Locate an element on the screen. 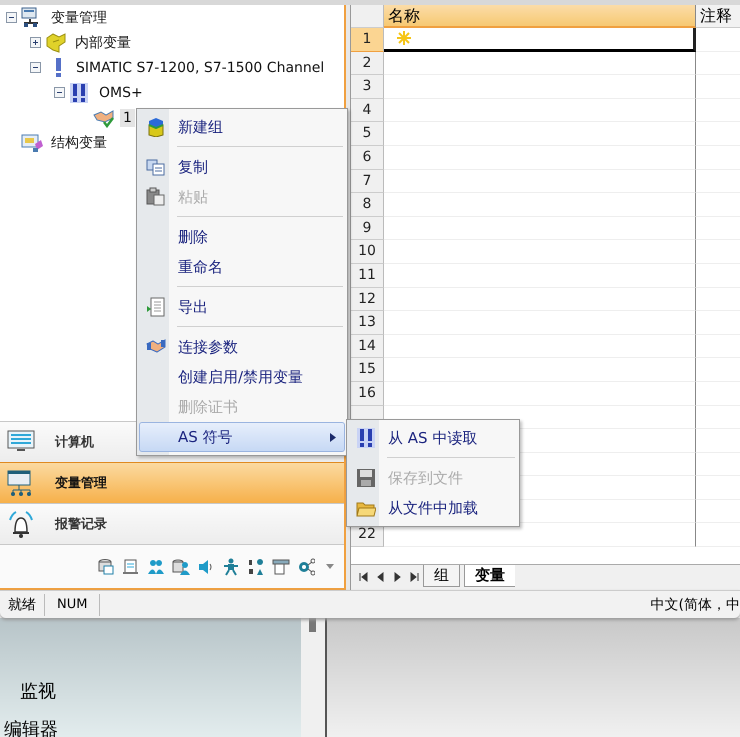 This screenshot has height=737, width=740. nav-button: 变量管理 is located at coordinates (172, 482).